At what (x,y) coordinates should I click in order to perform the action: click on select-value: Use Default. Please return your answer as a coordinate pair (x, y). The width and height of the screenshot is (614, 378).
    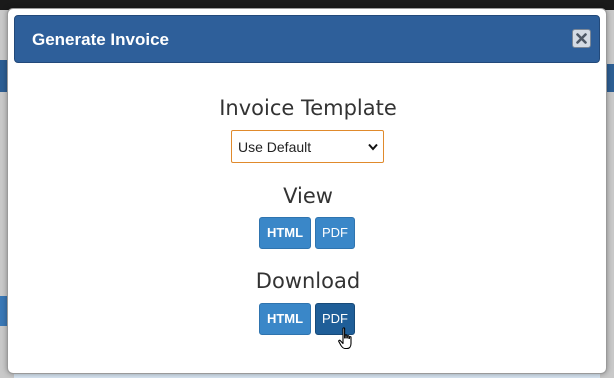
    Looking at the image, I should click on (275, 147).